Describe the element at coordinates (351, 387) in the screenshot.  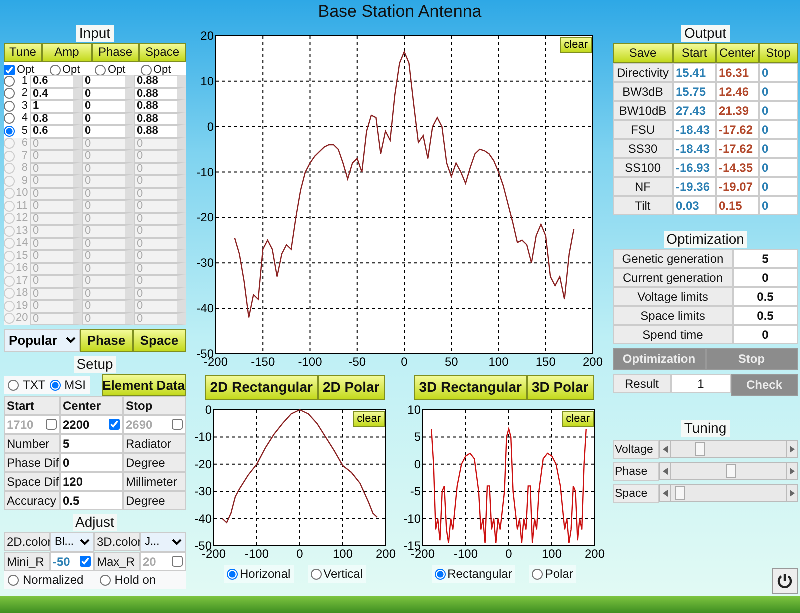
I see `view-button: 2D Polar` at that location.